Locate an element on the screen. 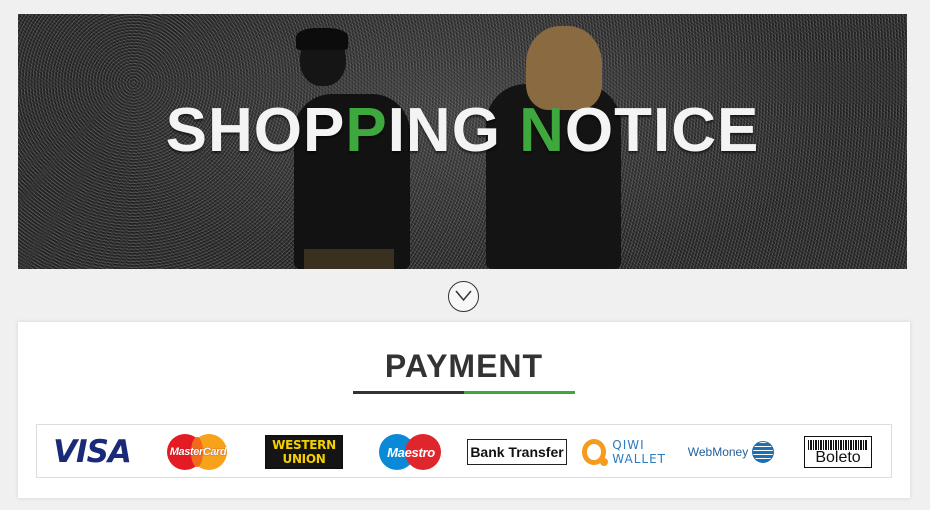 Image resolution: width=930 pixels, height=510 pixels. visa-logo: VISA is located at coordinates (92, 452).